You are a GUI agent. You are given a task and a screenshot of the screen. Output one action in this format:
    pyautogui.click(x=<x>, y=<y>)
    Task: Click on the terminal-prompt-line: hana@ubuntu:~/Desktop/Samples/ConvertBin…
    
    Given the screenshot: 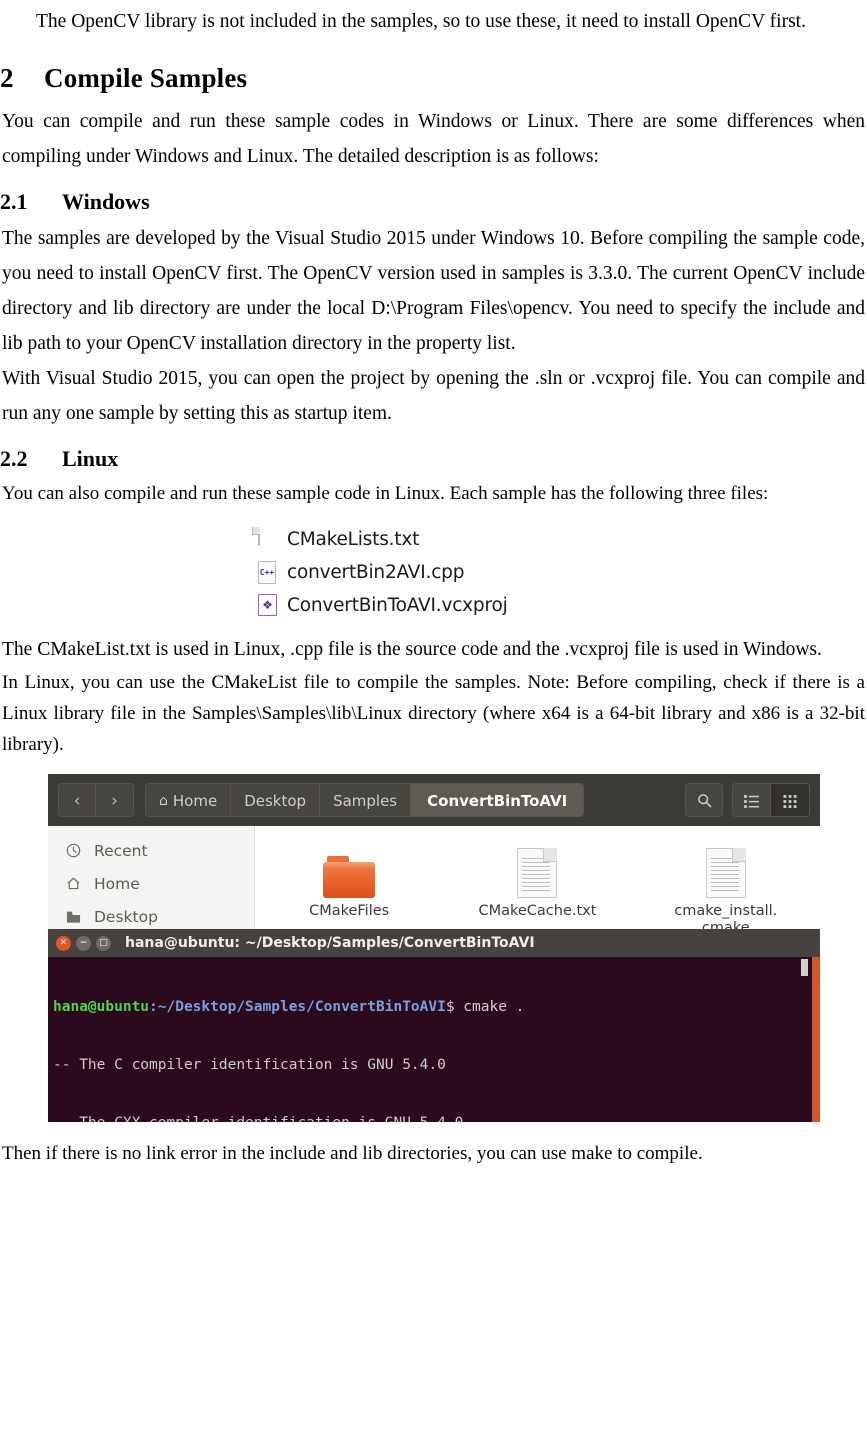 What is the action you would take?
    pyautogui.click(x=435, y=1007)
    